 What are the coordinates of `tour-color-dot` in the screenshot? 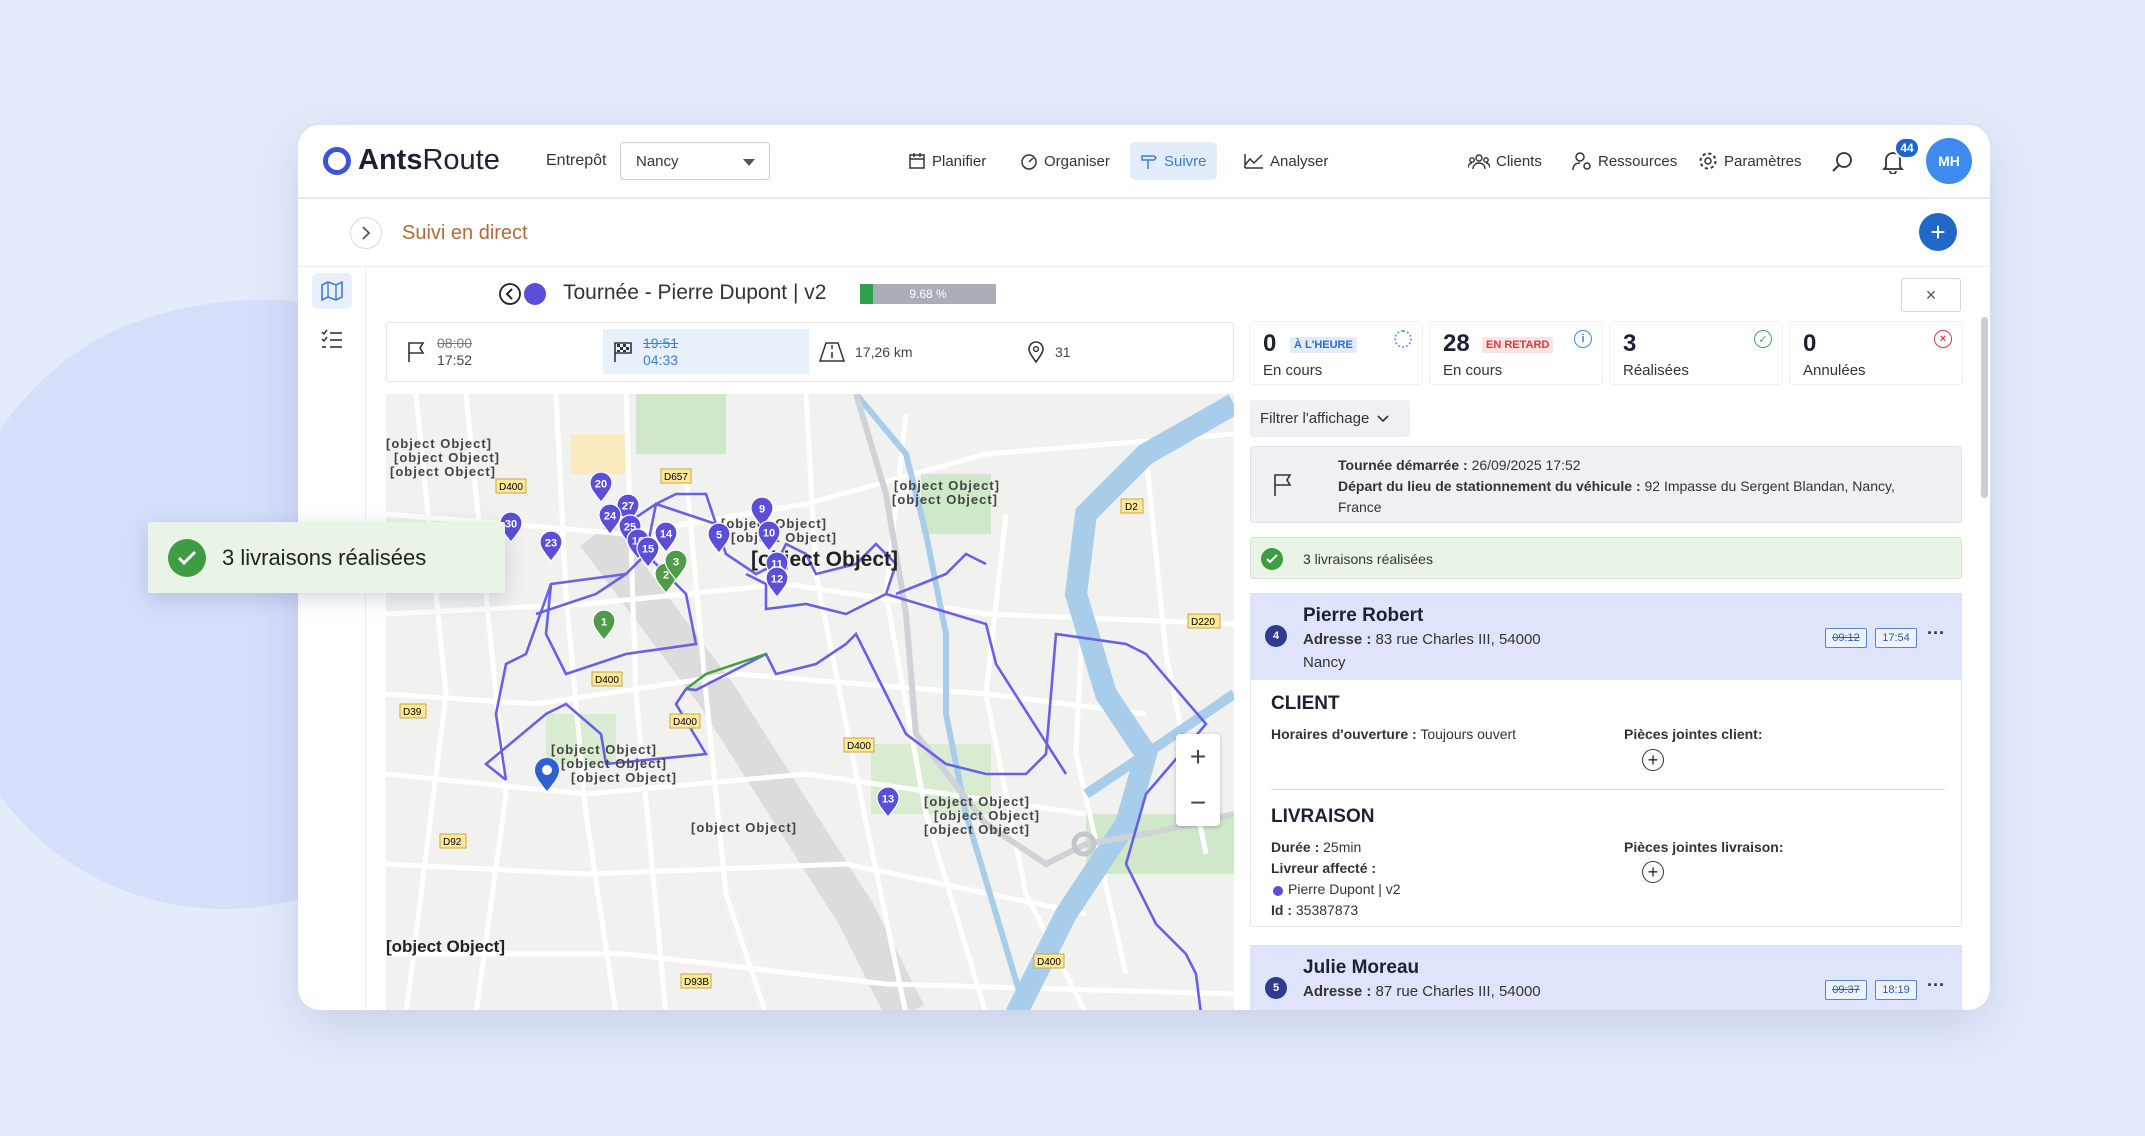 It's located at (535, 294).